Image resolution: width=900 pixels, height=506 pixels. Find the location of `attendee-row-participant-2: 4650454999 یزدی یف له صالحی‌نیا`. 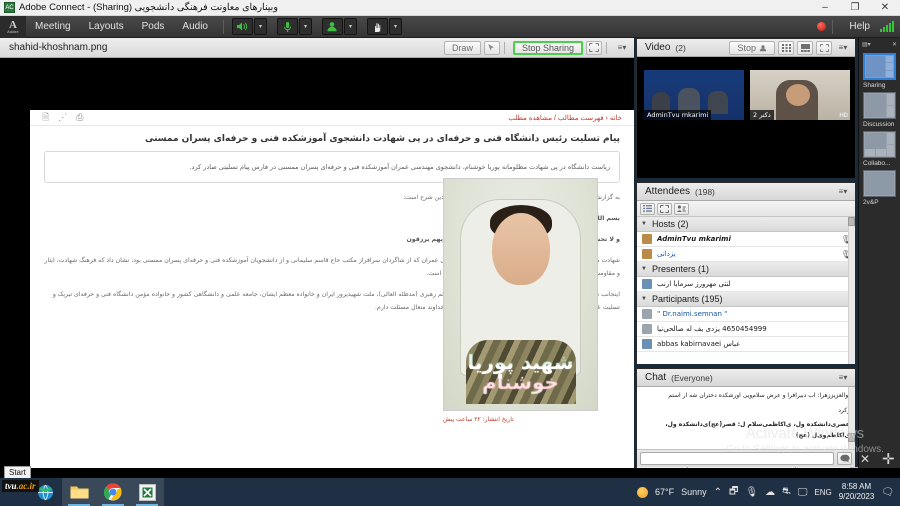

attendee-row-participant-2: 4650454999 یزدی یف له صالحی‌نیا is located at coordinates (746, 329).